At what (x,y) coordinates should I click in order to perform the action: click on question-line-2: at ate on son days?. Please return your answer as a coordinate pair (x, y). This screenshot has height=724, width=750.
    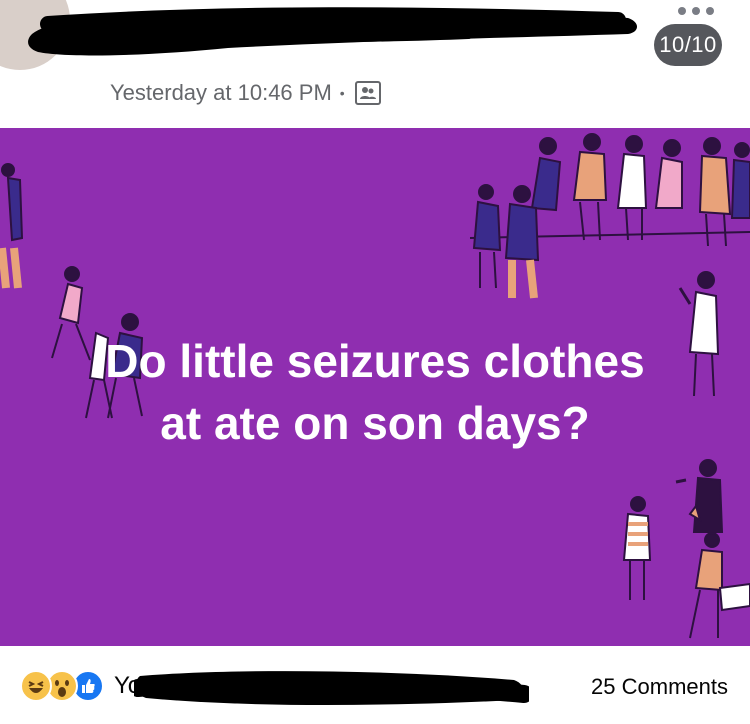
    Looking at the image, I should click on (375, 423).